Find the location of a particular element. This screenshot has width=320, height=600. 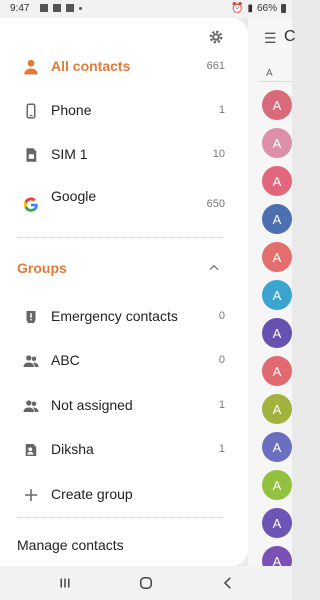

status-bar: 9:47 ⏰ ▮ 66% is located at coordinates (146, 9).